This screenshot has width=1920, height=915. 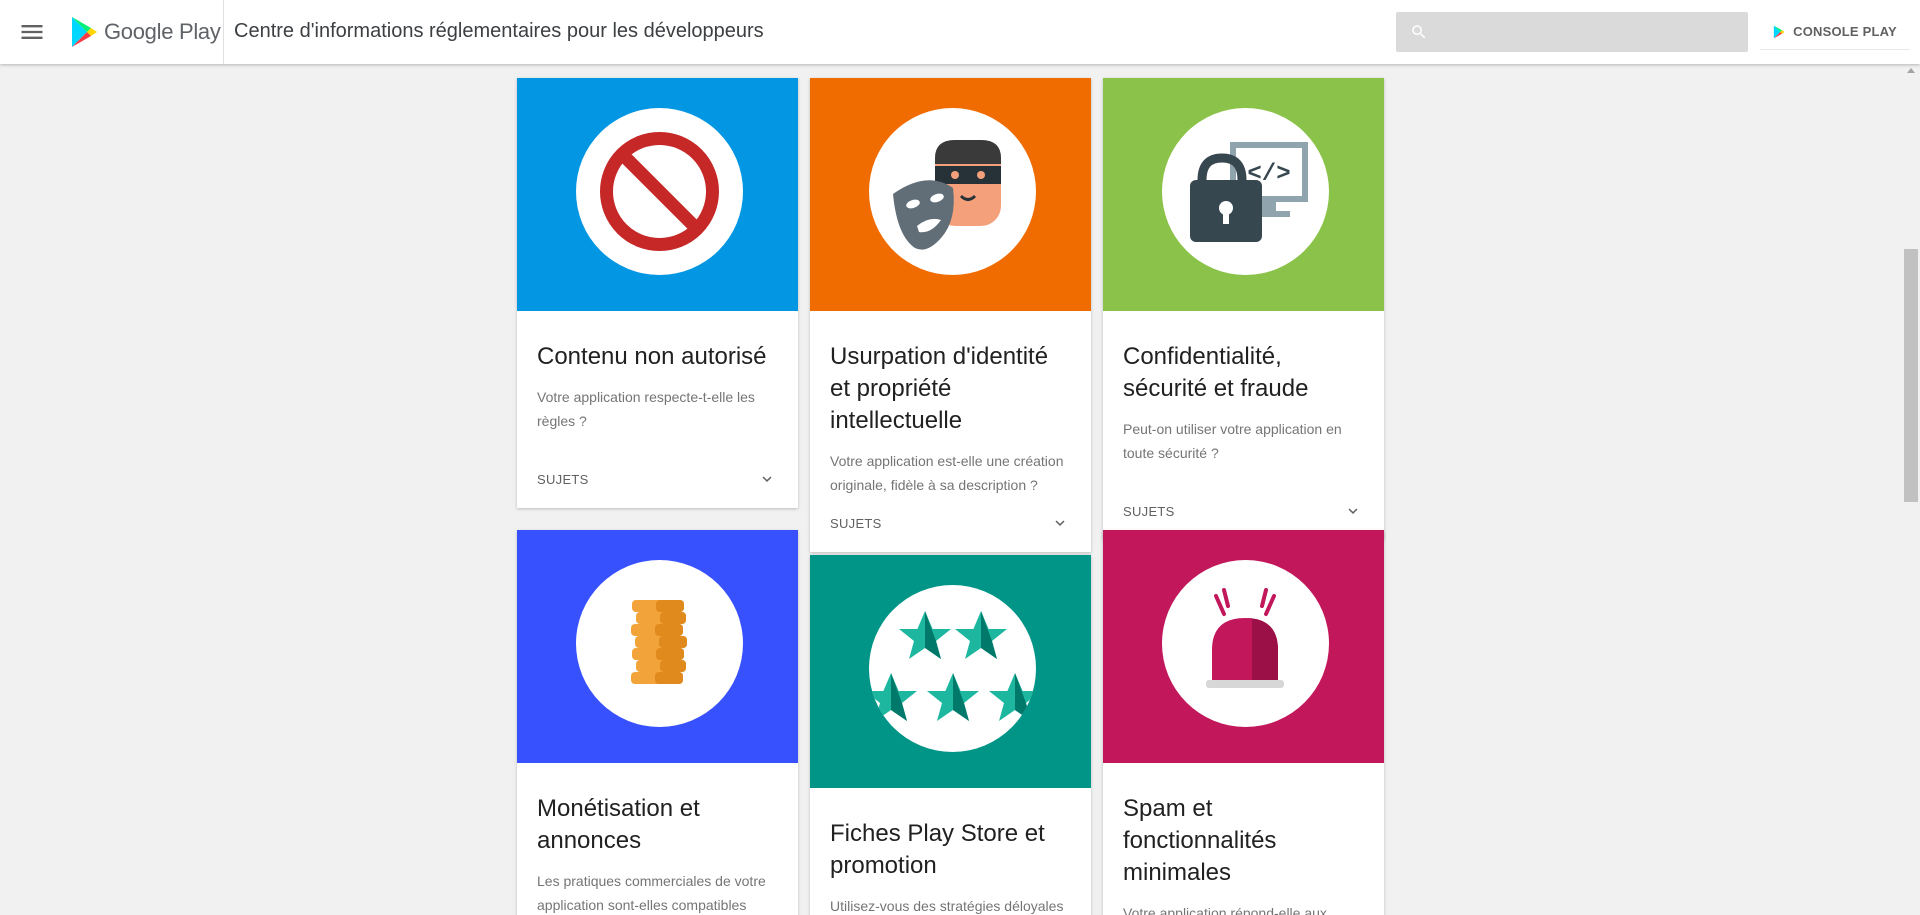 I want to click on menu-icon, so click(x=32, y=32).